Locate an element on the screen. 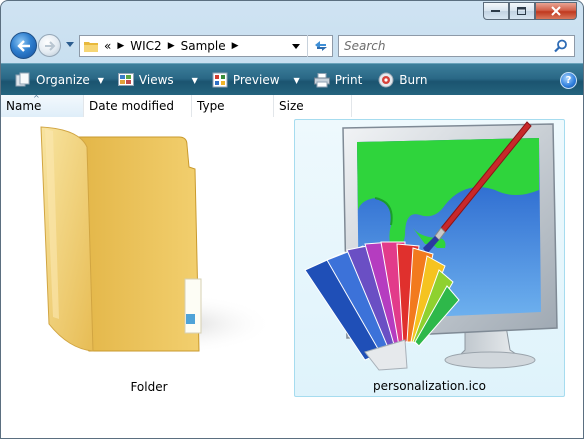  breadcrumb-wic2: WIC2 is located at coordinates (145, 46).